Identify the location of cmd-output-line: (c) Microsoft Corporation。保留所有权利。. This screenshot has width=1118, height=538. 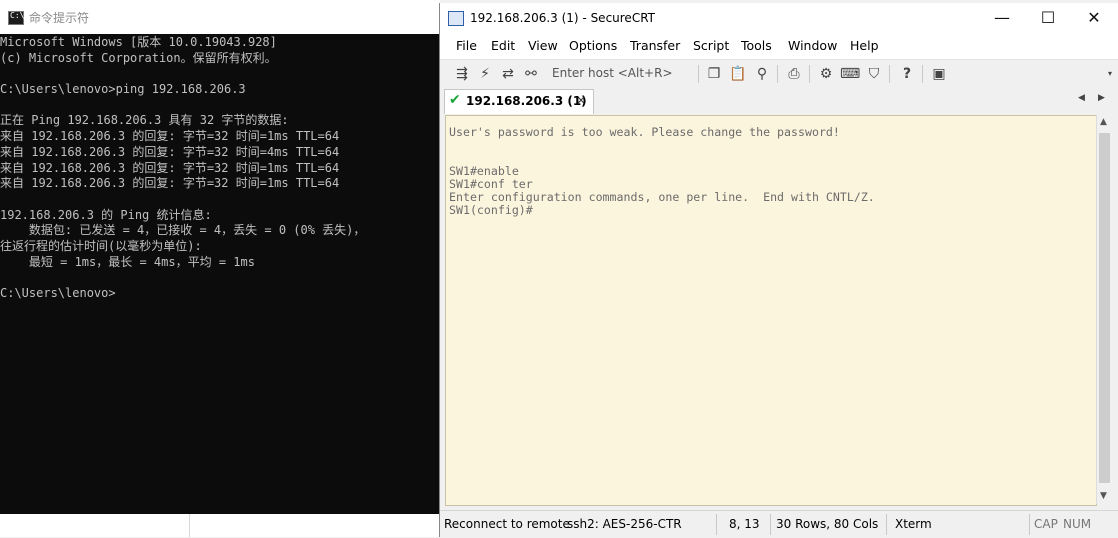
(138, 57).